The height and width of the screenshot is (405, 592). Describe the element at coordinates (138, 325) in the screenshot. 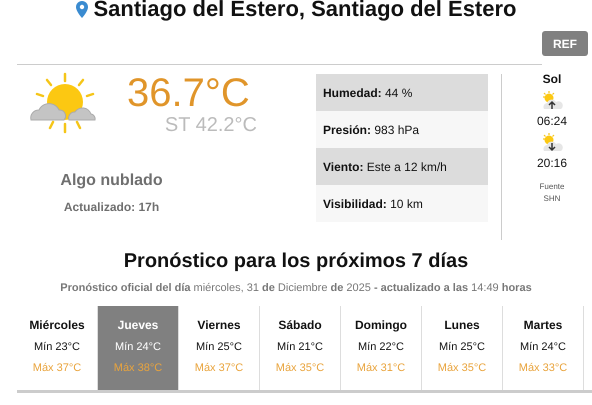

I see `day-name: Jueves` at that location.